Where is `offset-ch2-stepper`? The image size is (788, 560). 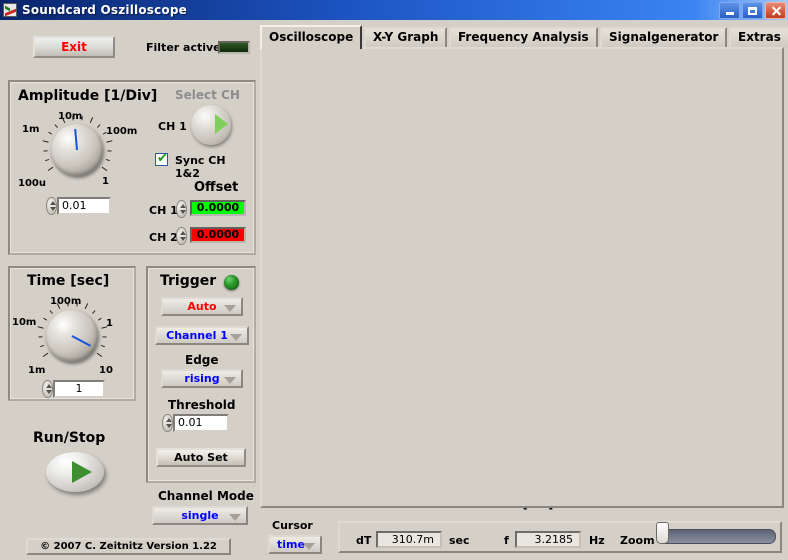
offset-ch2-stepper is located at coordinates (181, 236).